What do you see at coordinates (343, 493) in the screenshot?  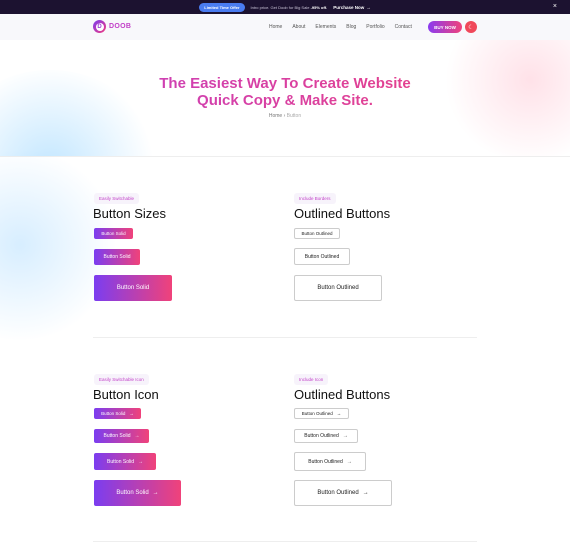 I see `button-outlined-icon-xlarge: Button Outlined →` at bounding box center [343, 493].